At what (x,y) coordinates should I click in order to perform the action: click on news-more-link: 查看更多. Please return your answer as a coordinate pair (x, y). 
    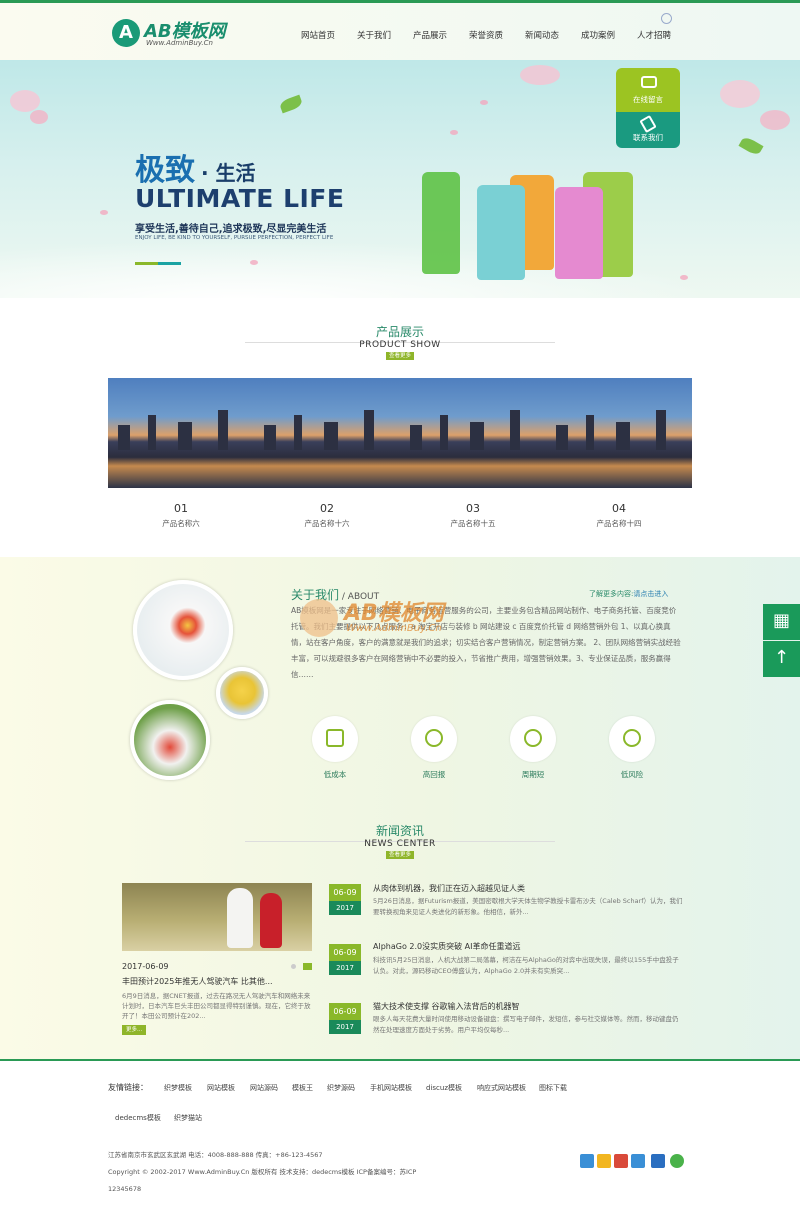
    Looking at the image, I should click on (399, 855).